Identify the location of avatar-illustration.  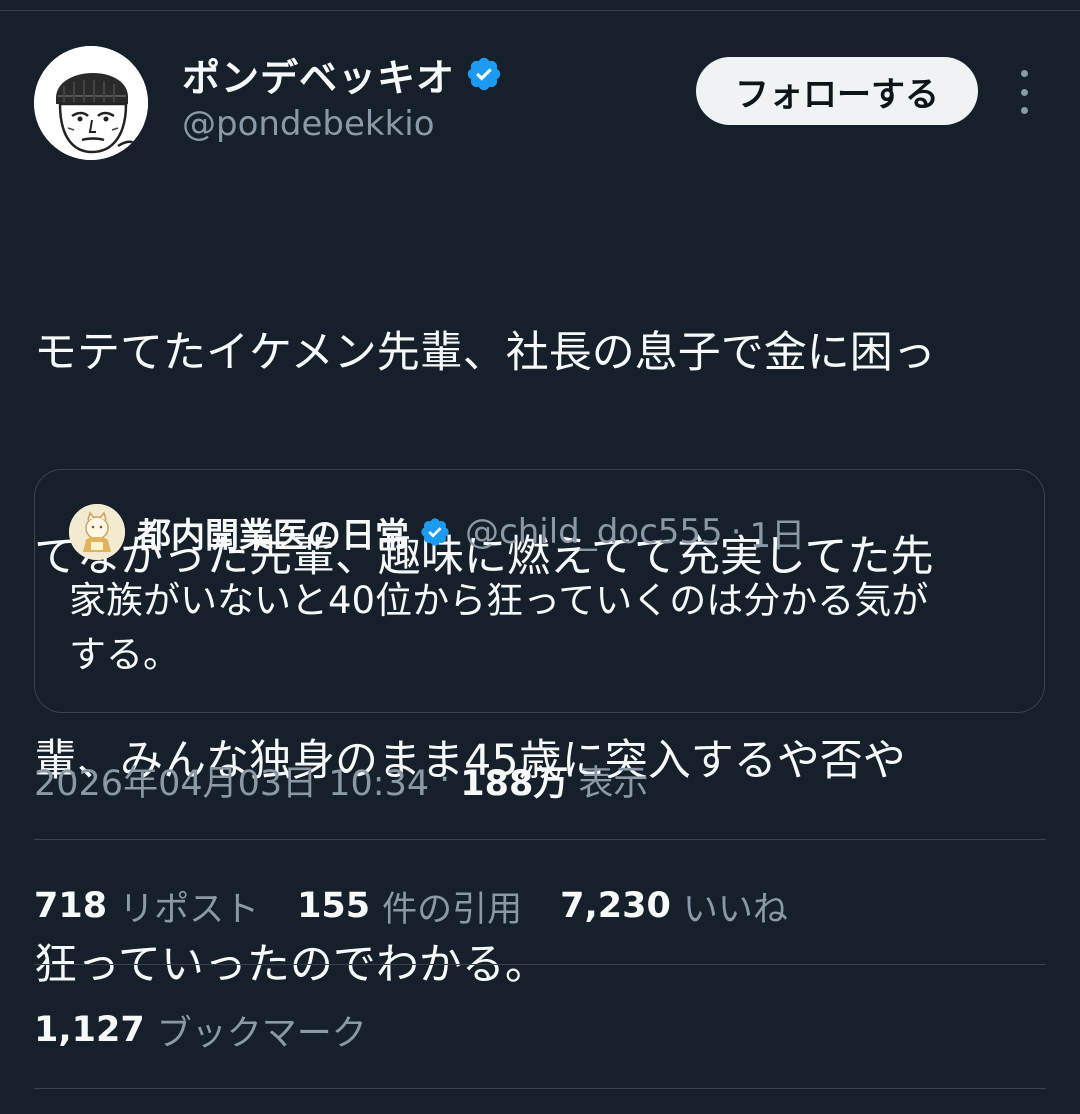
(91, 103).